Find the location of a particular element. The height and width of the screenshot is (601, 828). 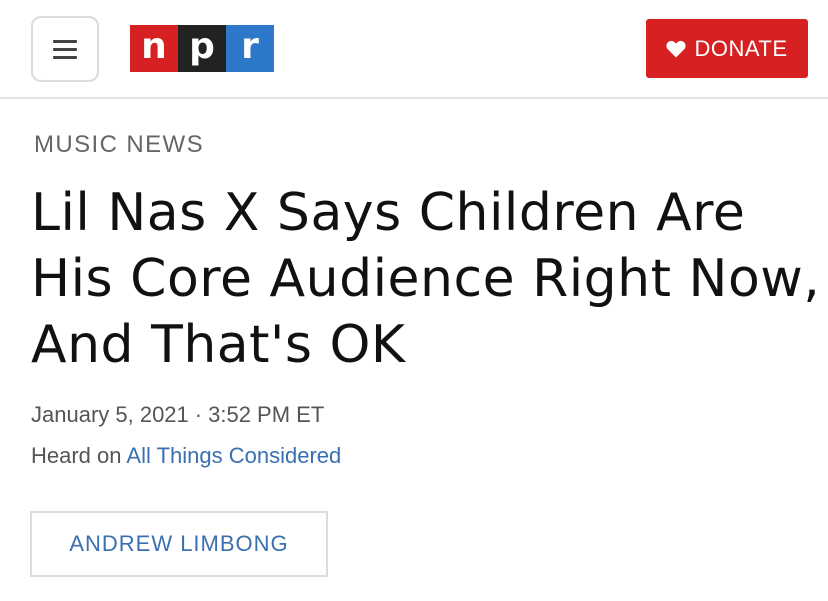

logo-letter-r: r is located at coordinates (250, 48).